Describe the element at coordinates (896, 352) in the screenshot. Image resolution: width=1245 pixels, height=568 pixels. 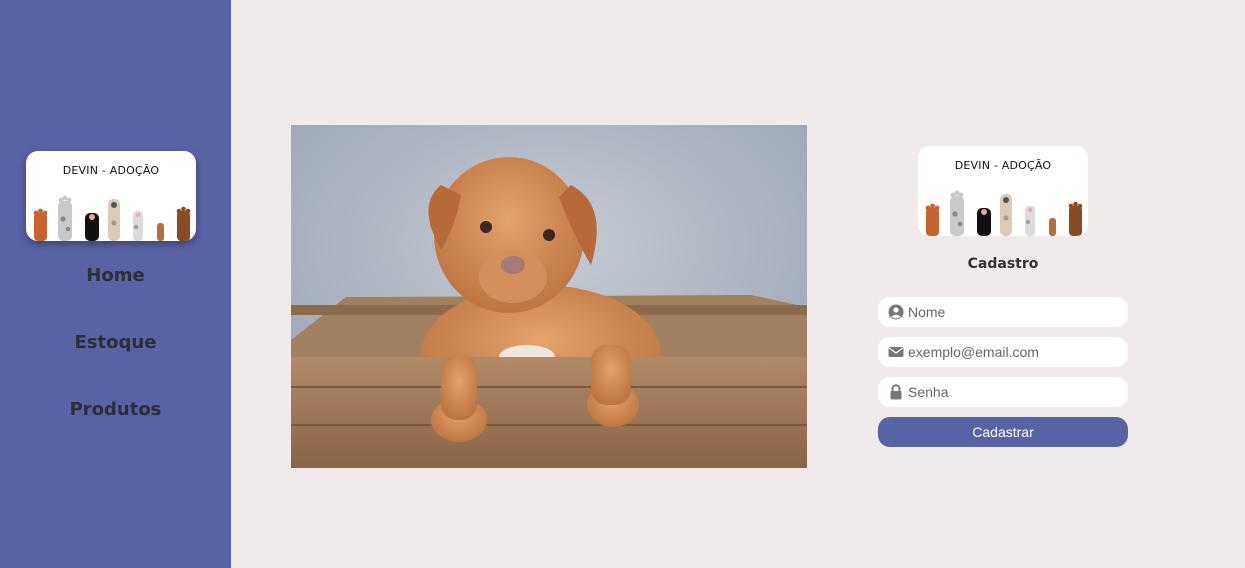
I see `envelope-icon` at that location.